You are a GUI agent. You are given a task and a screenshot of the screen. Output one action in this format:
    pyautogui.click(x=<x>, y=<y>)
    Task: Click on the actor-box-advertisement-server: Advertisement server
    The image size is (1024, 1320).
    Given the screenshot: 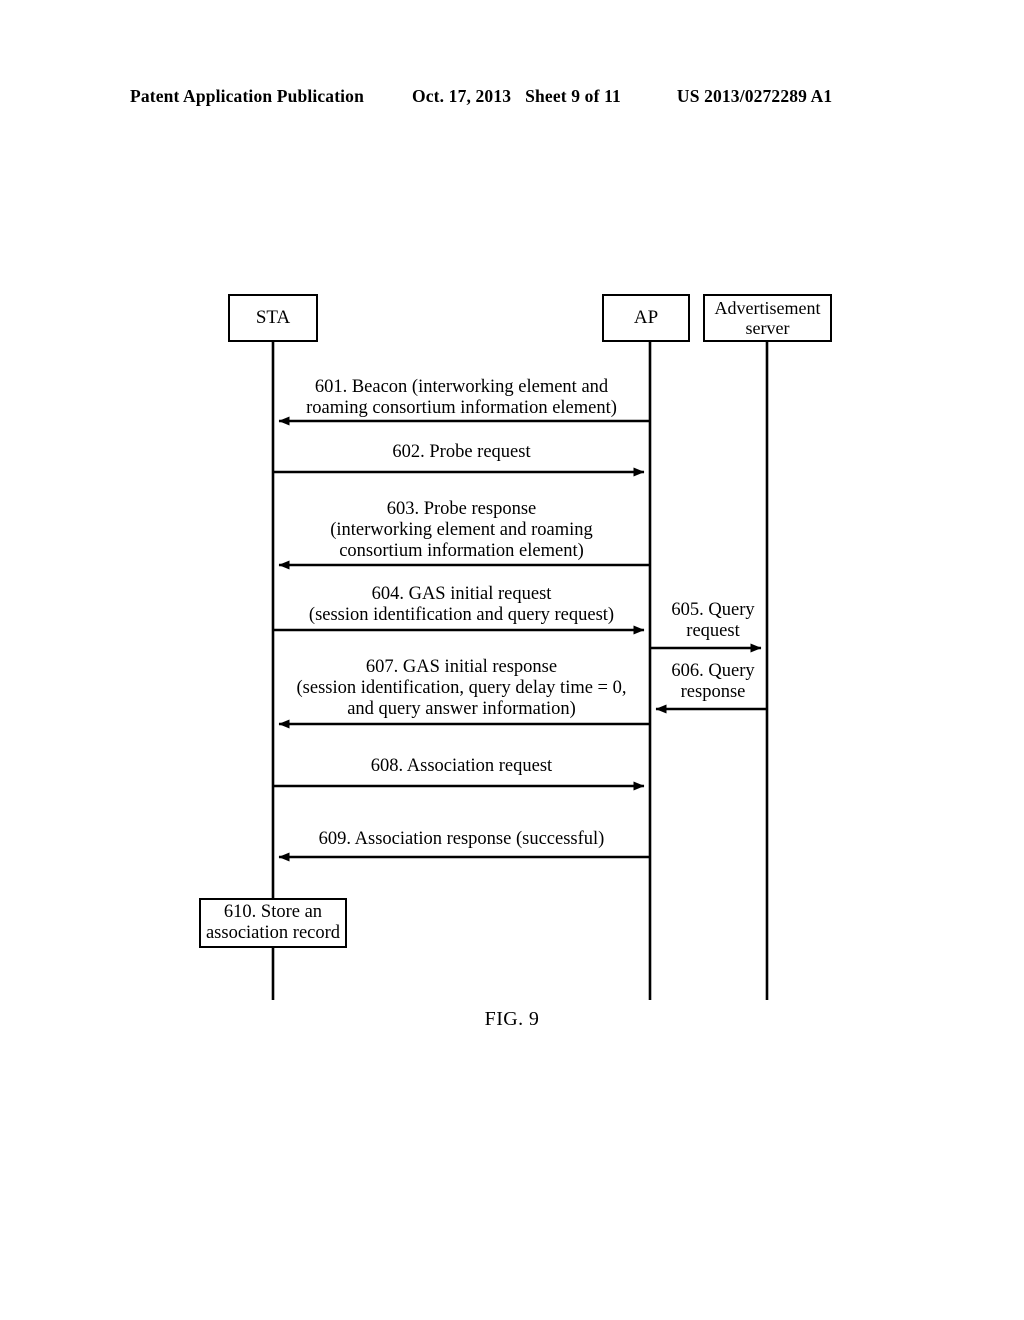 What is the action you would take?
    pyautogui.click(x=767, y=318)
    